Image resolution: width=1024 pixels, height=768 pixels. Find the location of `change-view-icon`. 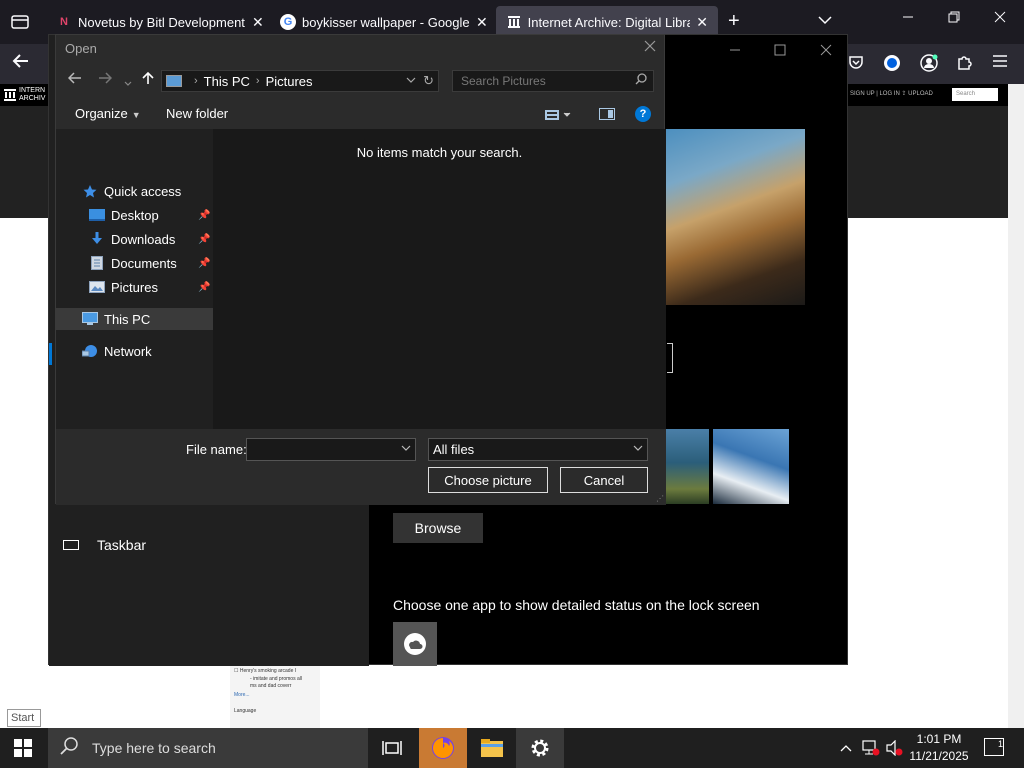

change-view-icon is located at coordinates (559, 115).